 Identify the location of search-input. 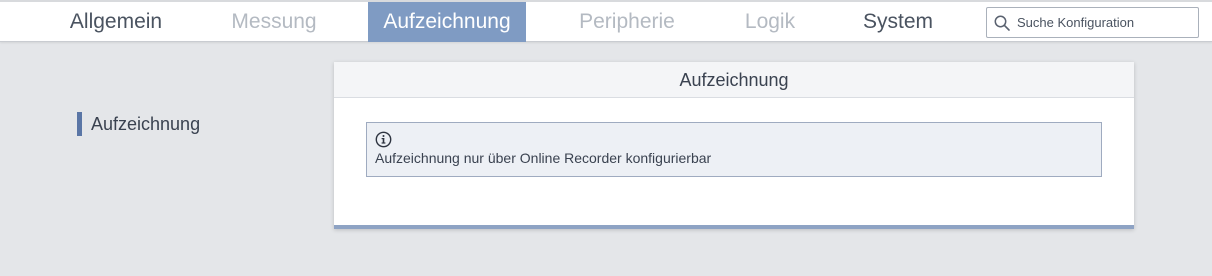
(1106, 22).